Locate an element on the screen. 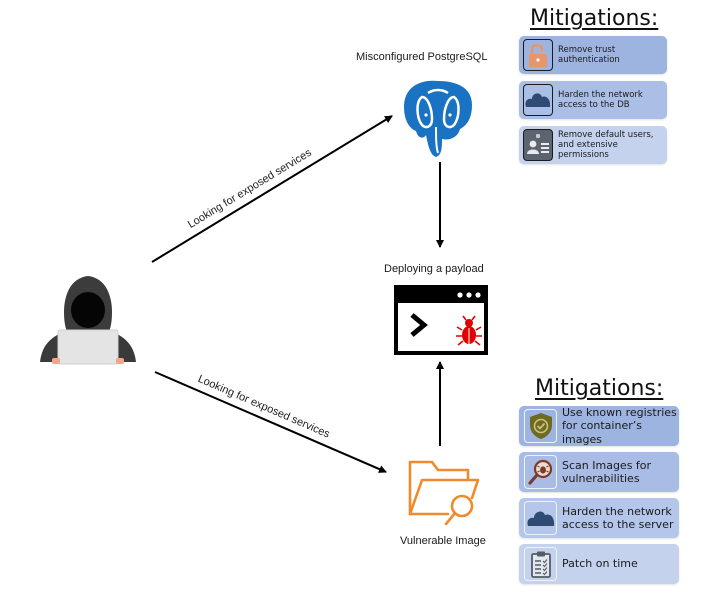  arrow-attacker-to-postgres is located at coordinates (272, 189).